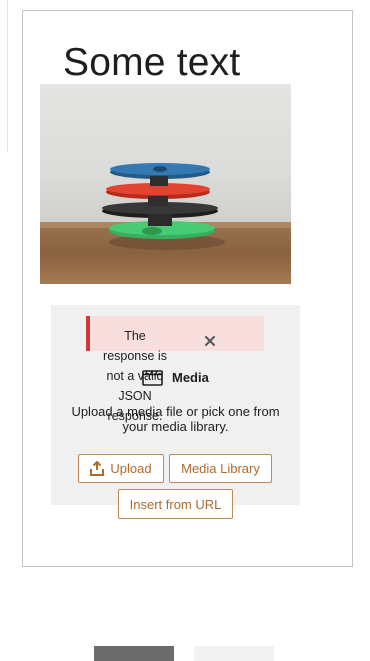 Image resolution: width=370 pixels, height=661 pixels. I want to click on media-label-text: Media, so click(190, 377).